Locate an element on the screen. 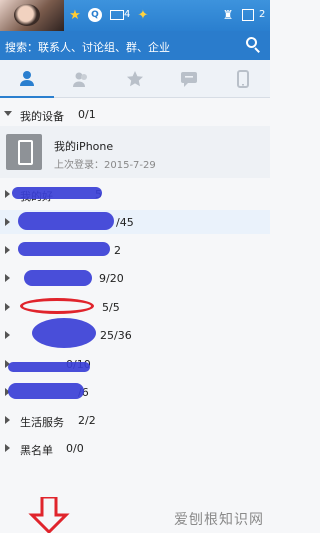  tab-contacts is located at coordinates (27, 79).